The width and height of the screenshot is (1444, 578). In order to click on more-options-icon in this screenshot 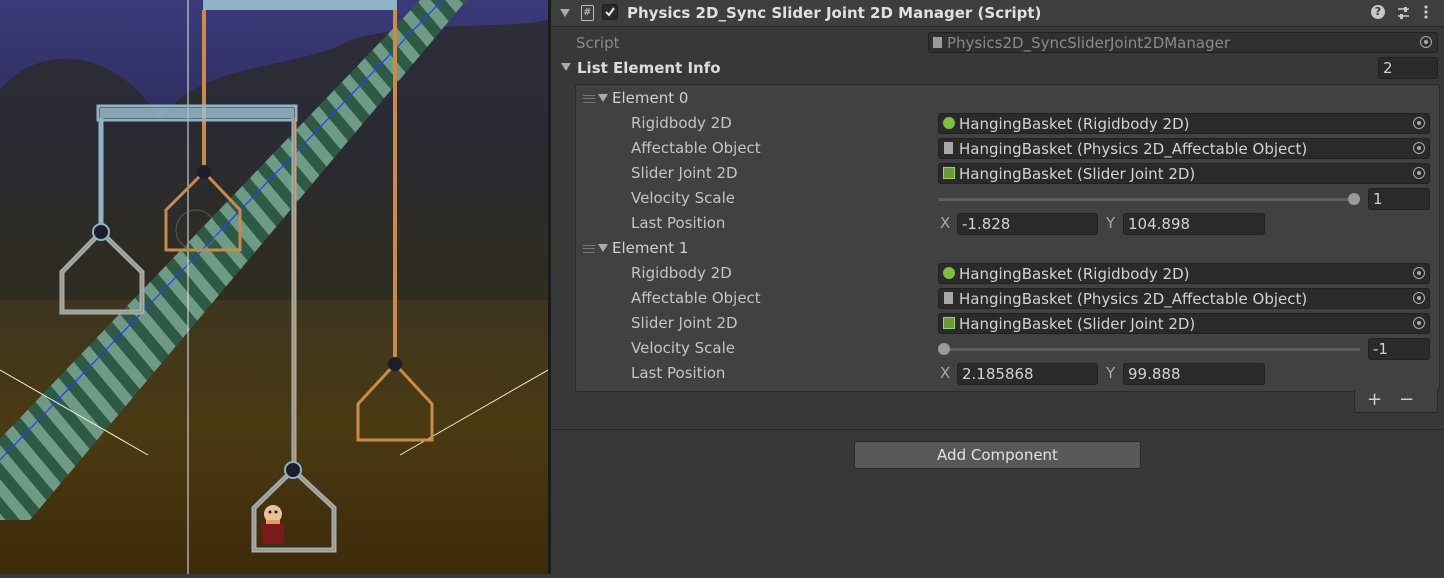, I will do `click(1426, 12)`.